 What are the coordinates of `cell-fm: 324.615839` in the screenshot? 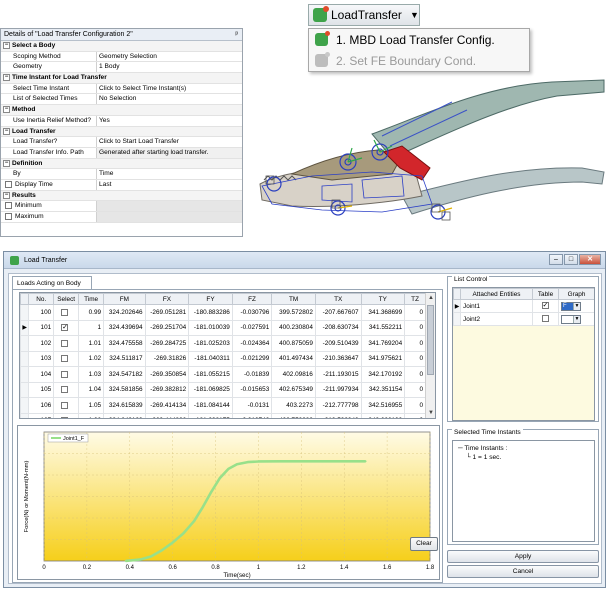 It's located at (124, 405).